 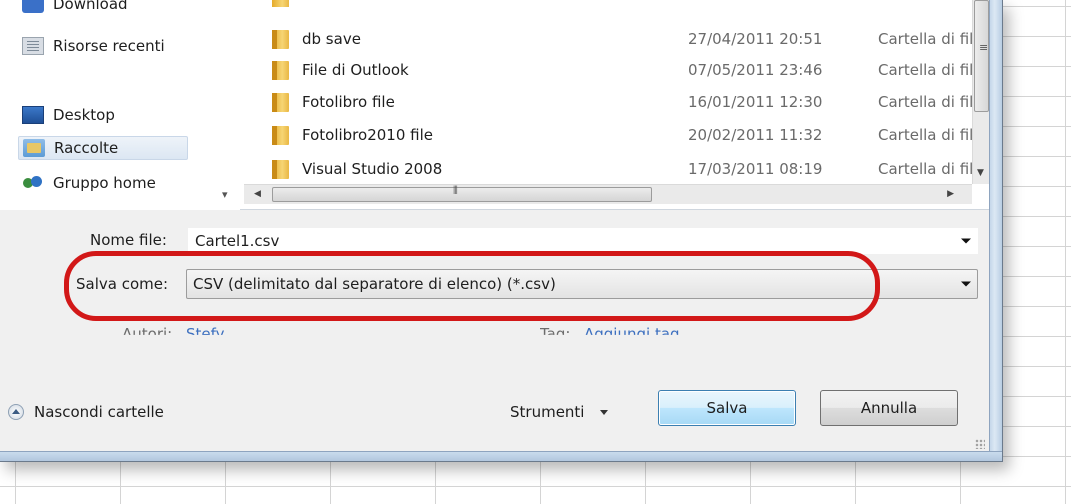 I want to click on authors-label: Autori:, so click(x=147, y=334).